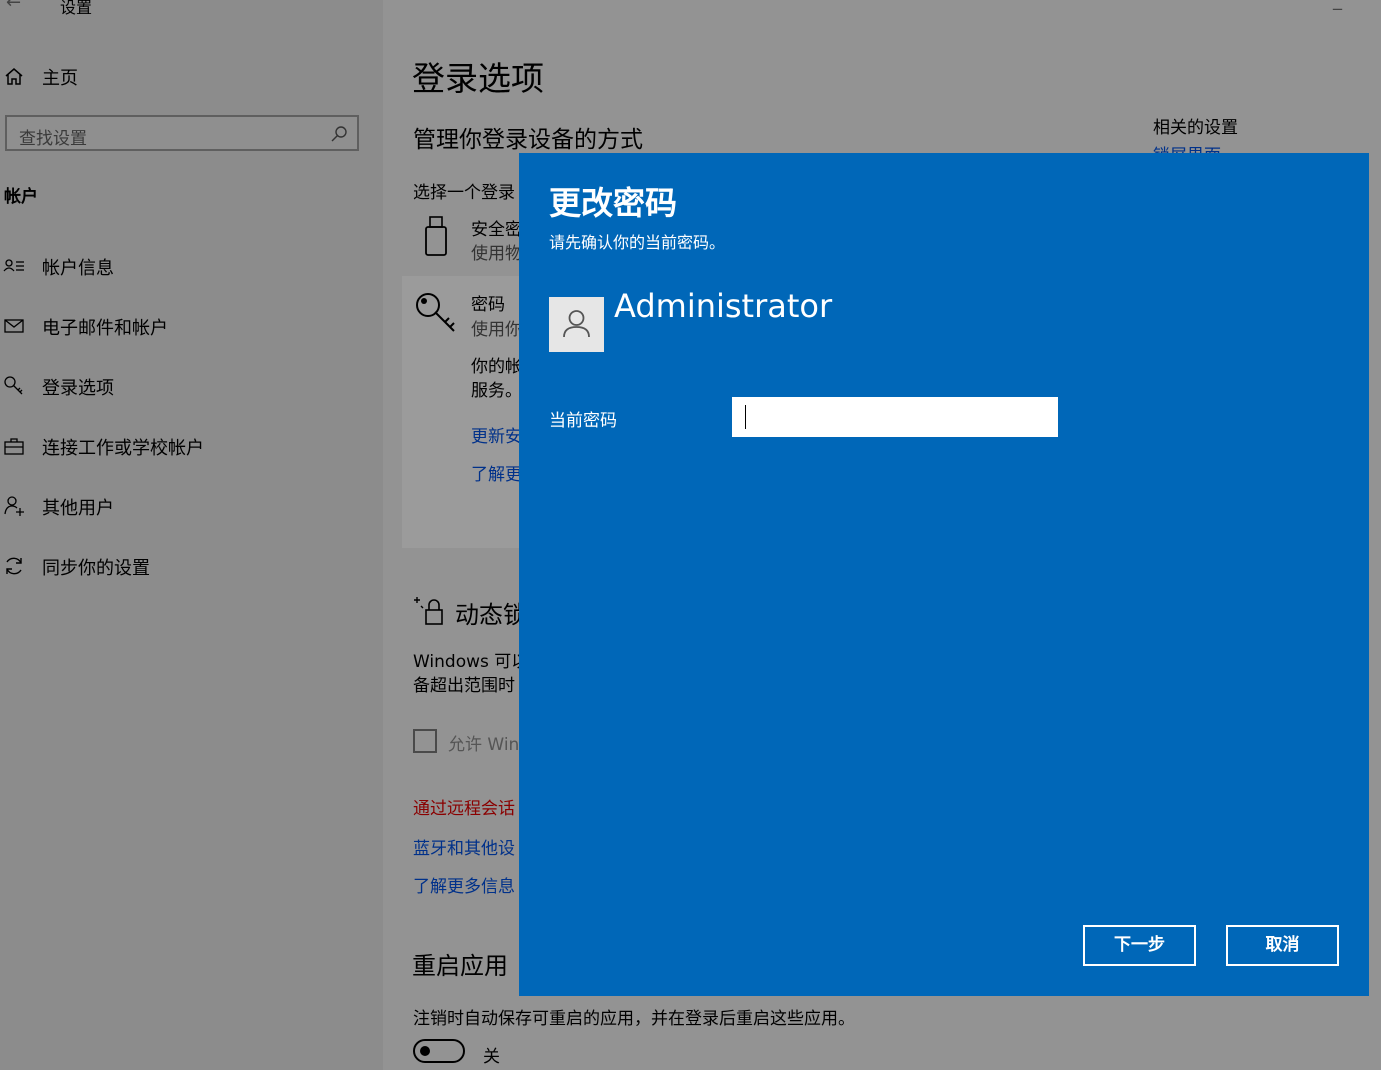 The width and height of the screenshot is (1381, 1070). What do you see at coordinates (439, 1051) in the screenshot?
I see `restart-apps-toggle` at bounding box center [439, 1051].